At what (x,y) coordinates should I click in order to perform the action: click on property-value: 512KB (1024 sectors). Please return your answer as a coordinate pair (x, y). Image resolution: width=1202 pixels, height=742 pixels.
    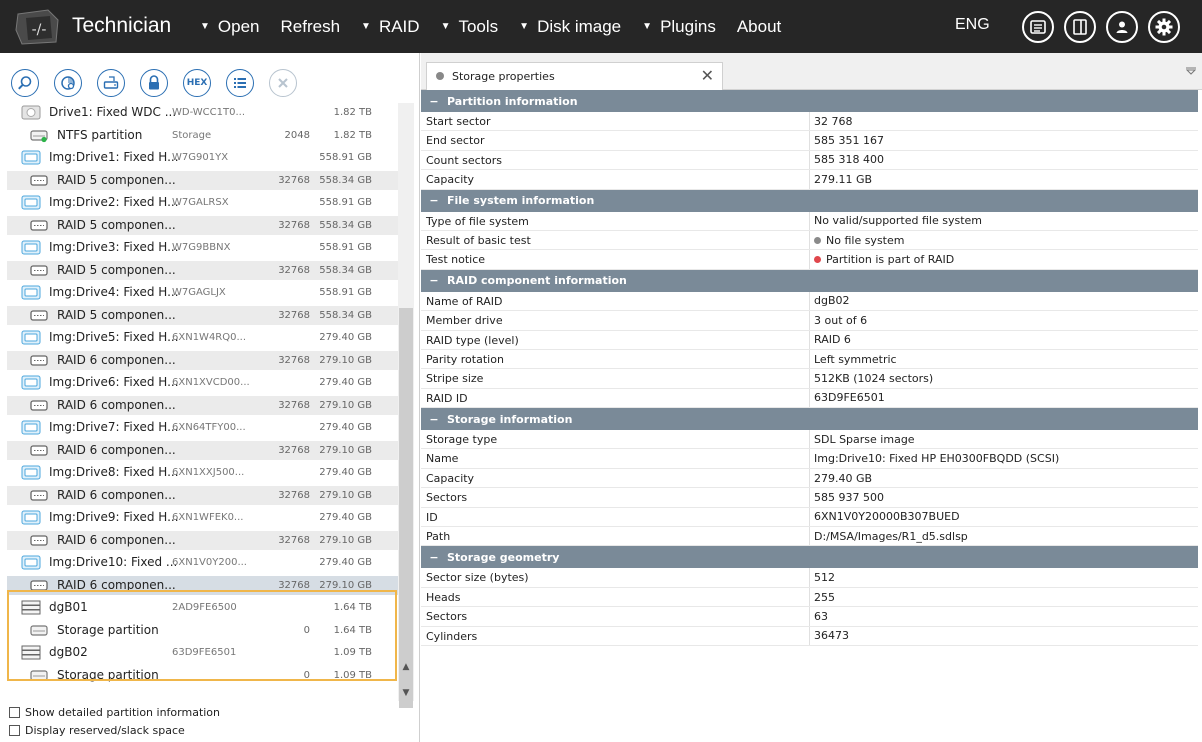
    Looking at the image, I should click on (1004, 378).